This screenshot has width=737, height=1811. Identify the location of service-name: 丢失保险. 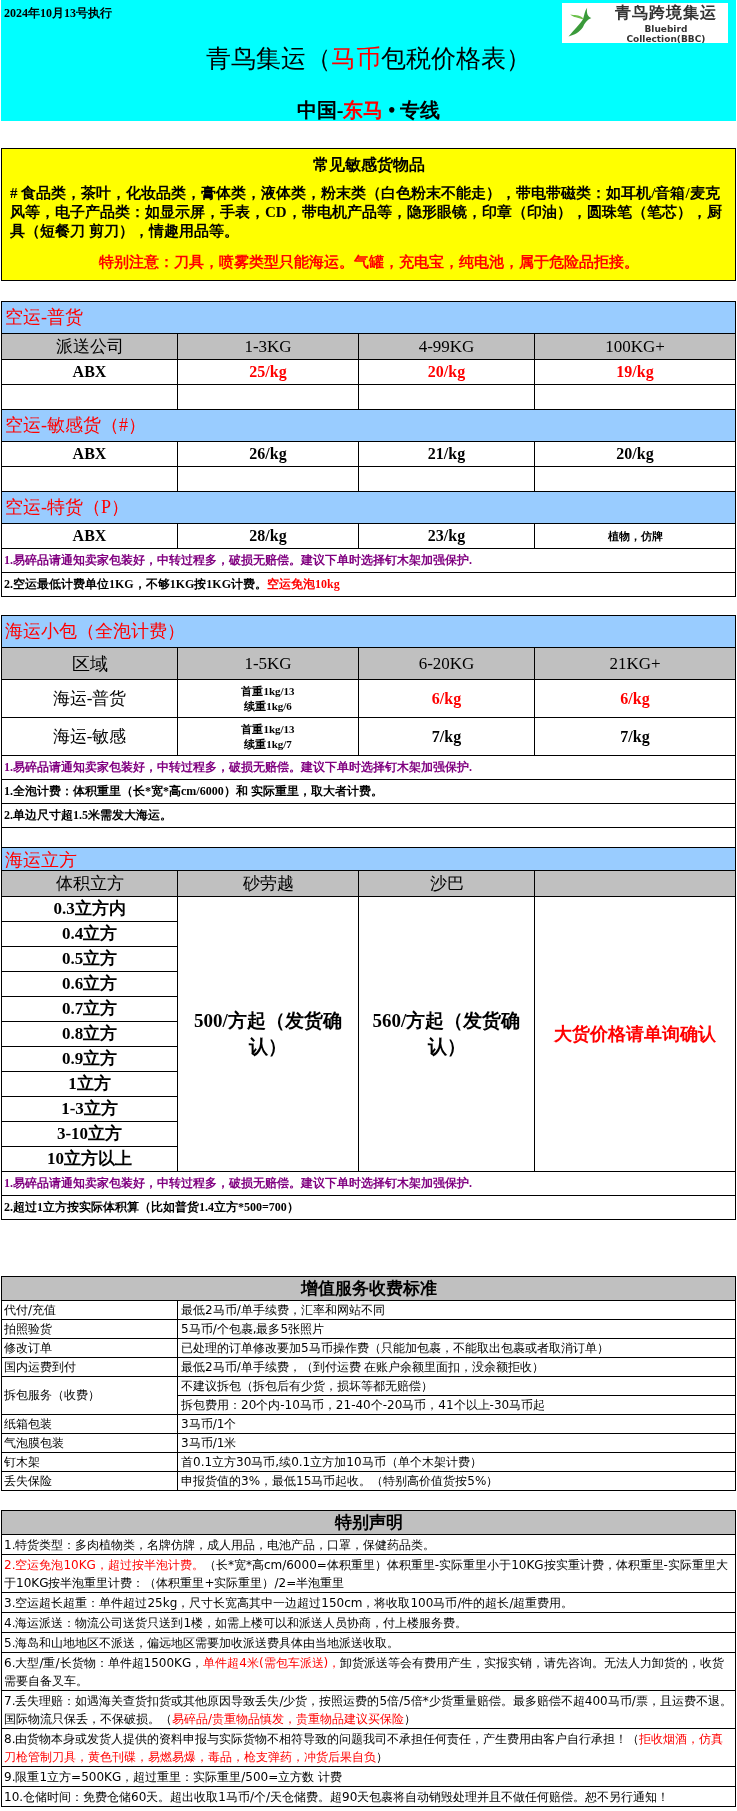
(90, 1481).